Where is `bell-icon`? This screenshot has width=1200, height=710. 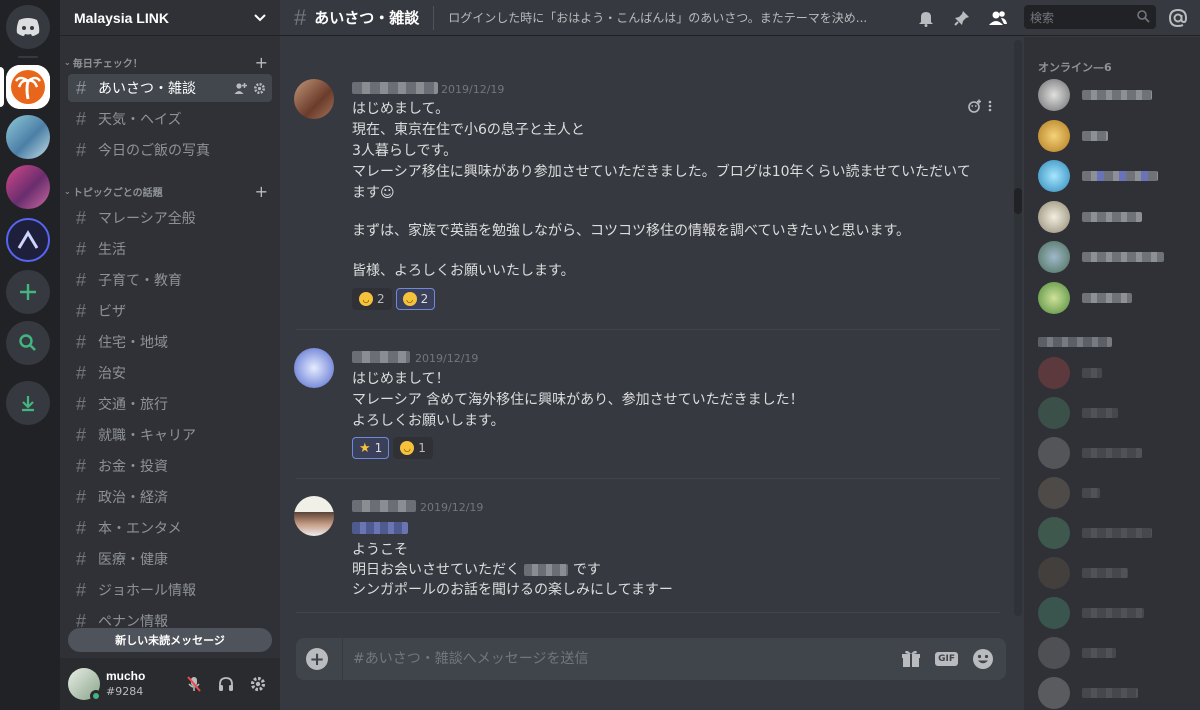
bell-icon is located at coordinates (926, 19).